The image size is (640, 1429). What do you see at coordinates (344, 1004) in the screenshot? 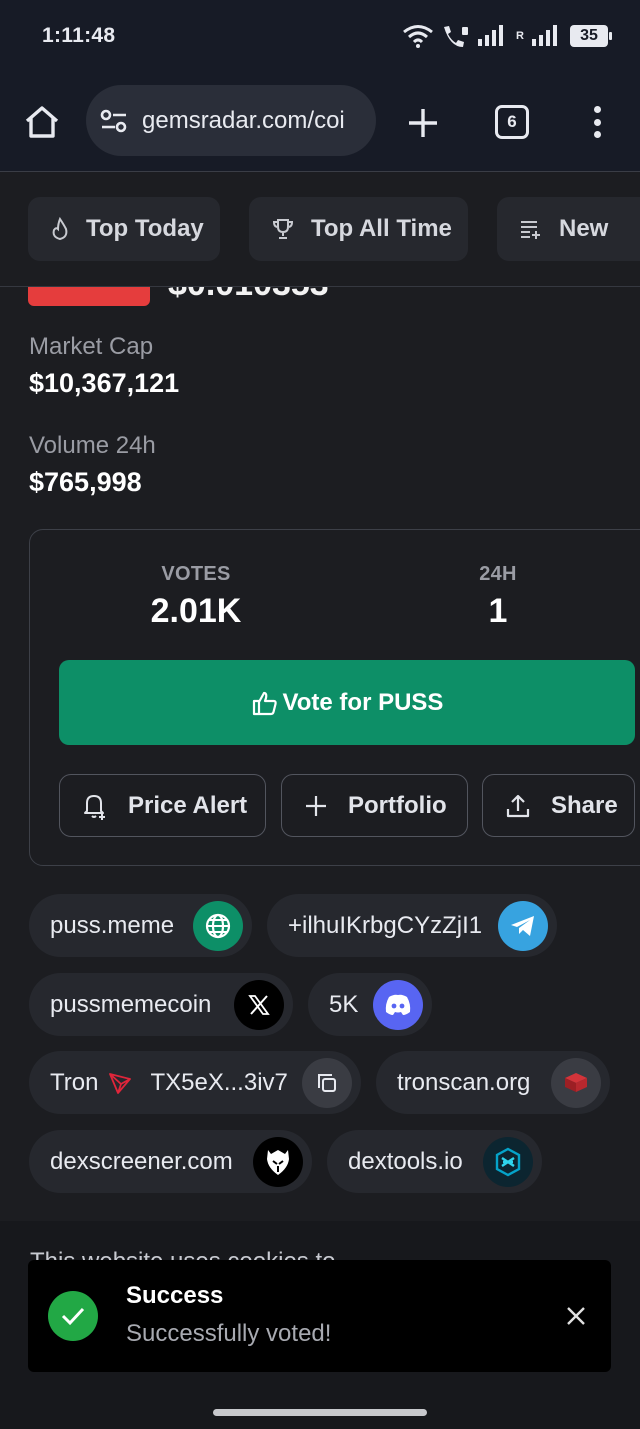
I see `discord-label: 5K` at bounding box center [344, 1004].